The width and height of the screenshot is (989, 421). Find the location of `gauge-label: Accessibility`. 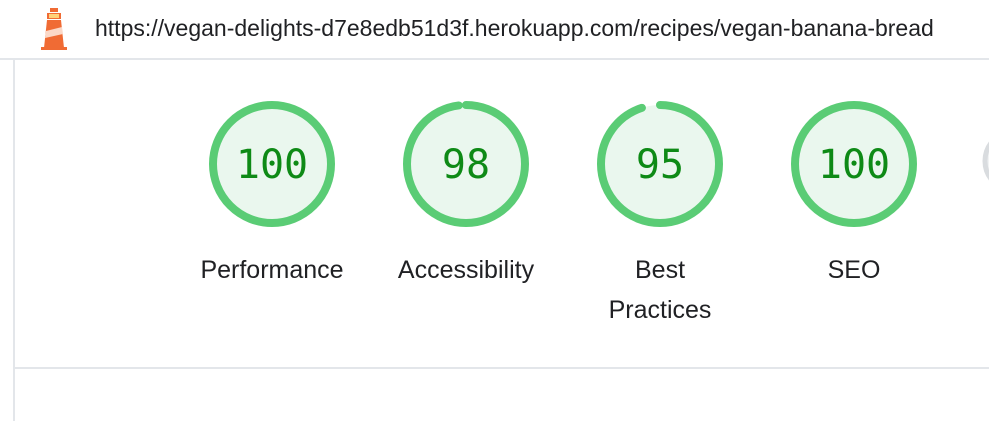

gauge-label: Accessibility is located at coordinates (466, 270).